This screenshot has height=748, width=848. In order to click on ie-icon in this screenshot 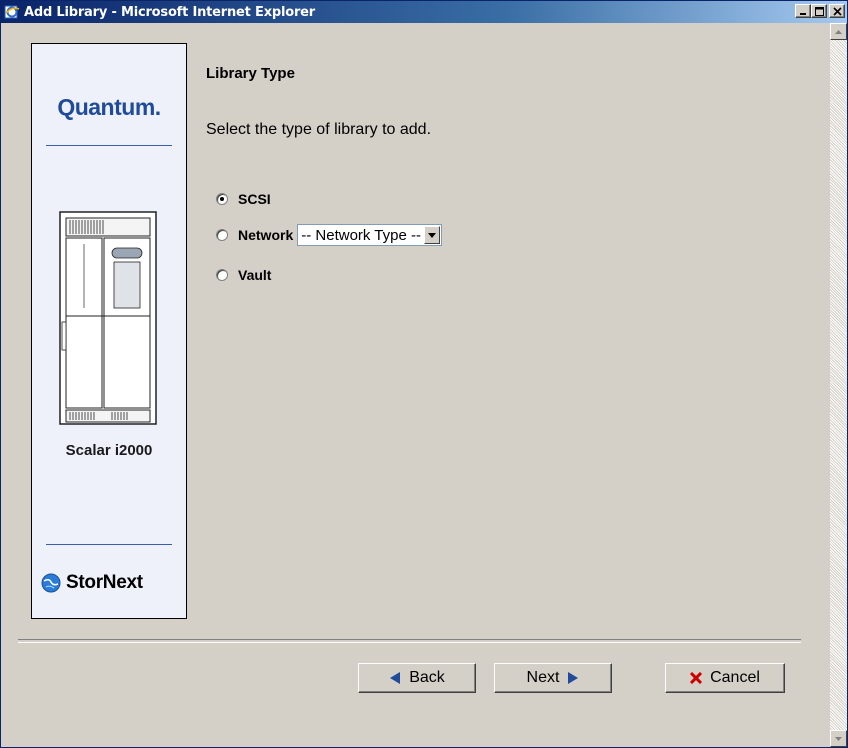, I will do `click(12, 12)`.